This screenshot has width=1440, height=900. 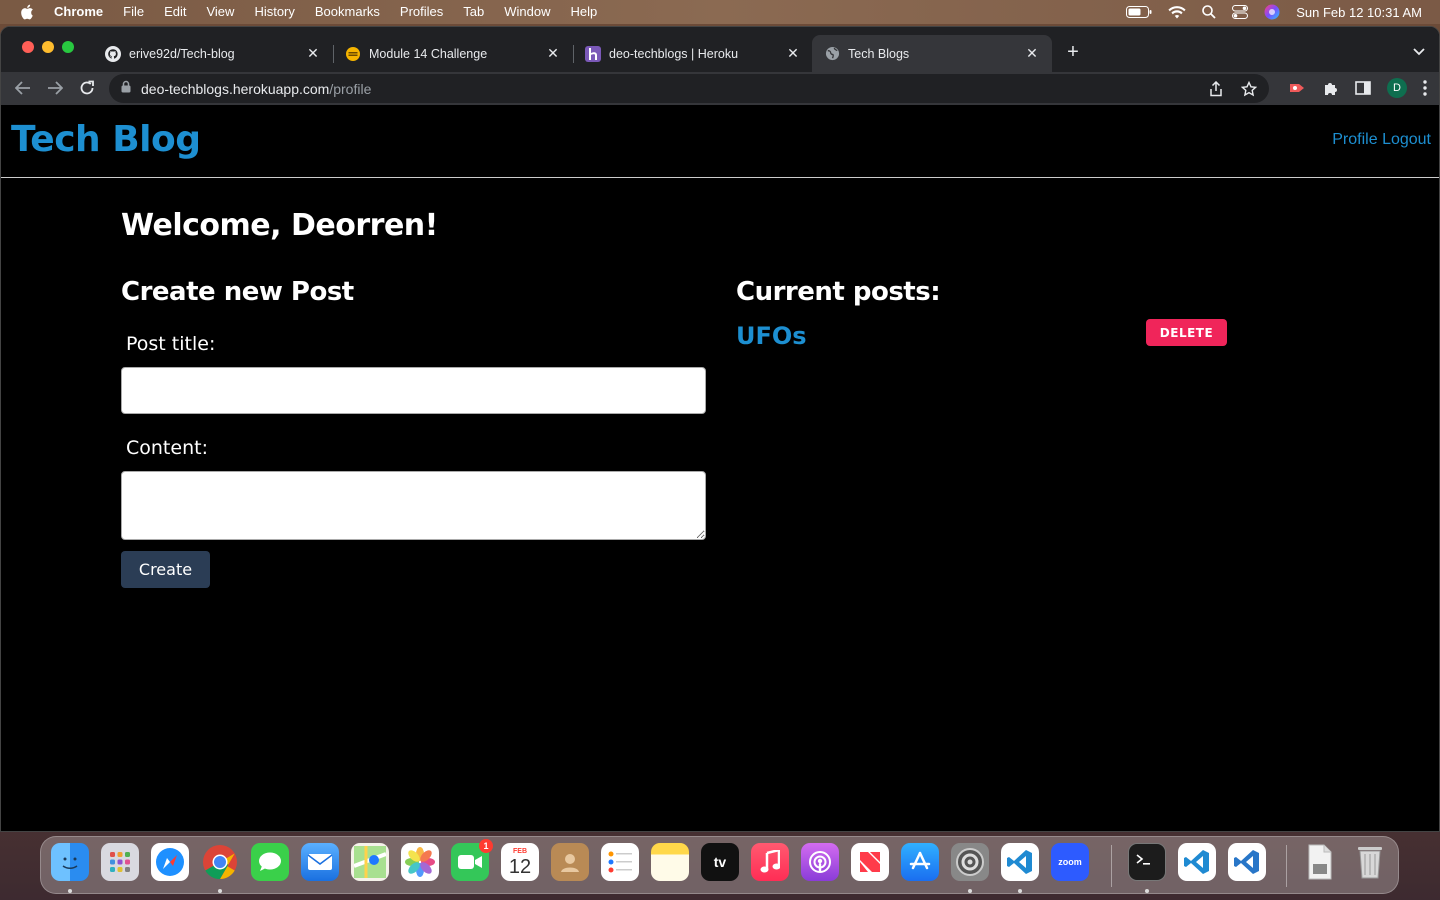 What do you see at coordinates (68, 47) in the screenshot?
I see `zoom-window-button` at bounding box center [68, 47].